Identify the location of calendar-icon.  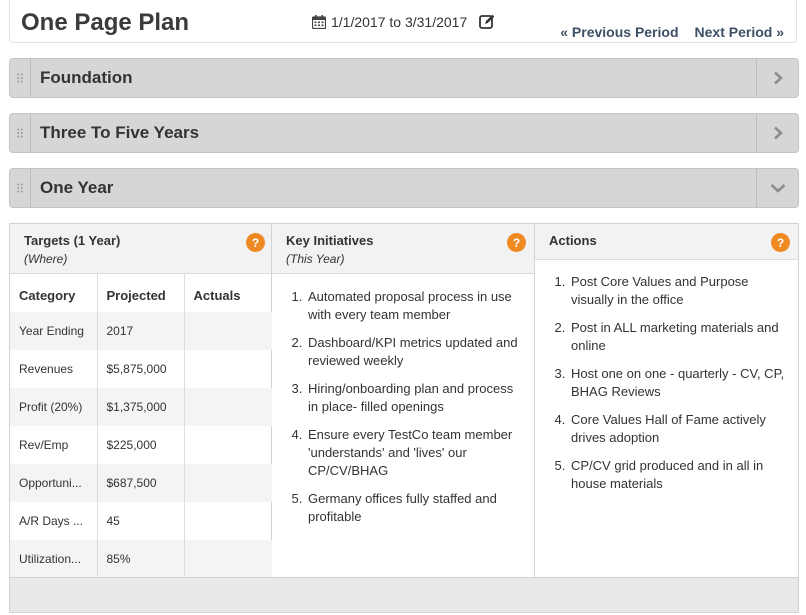
(319, 22).